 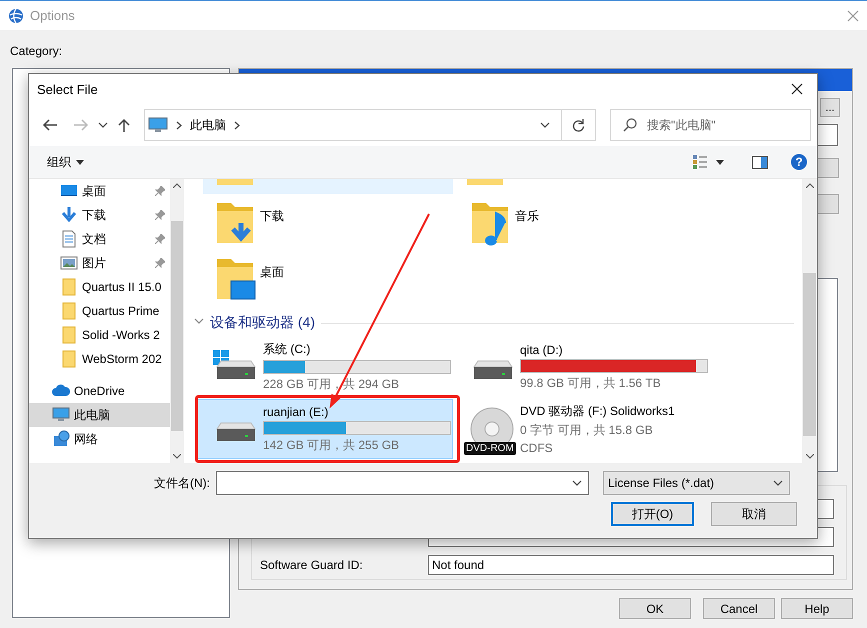 What do you see at coordinates (330, 278) in the screenshot?
I see `folder-item: 桌面` at bounding box center [330, 278].